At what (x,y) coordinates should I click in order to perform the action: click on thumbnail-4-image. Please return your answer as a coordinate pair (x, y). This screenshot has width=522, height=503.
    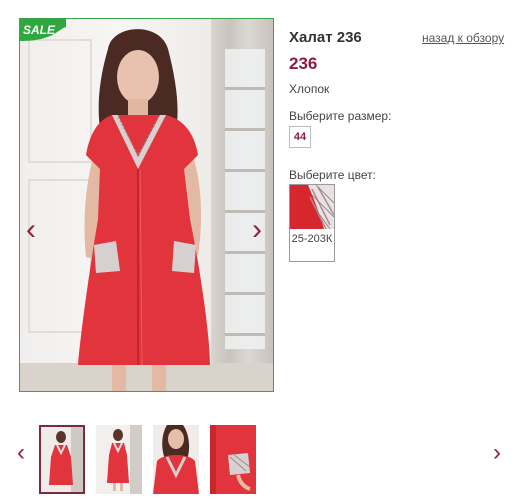
    Looking at the image, I should click on (233, 459).